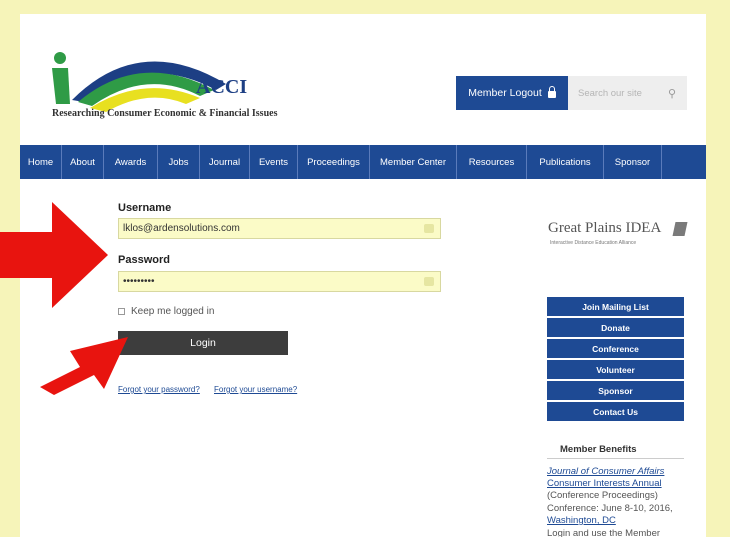 The width and height of the screenshot is (730, 537). Describe the element at coordinates (279, 281) in the screenshot. I see `password-field: •••••••••` at that location.